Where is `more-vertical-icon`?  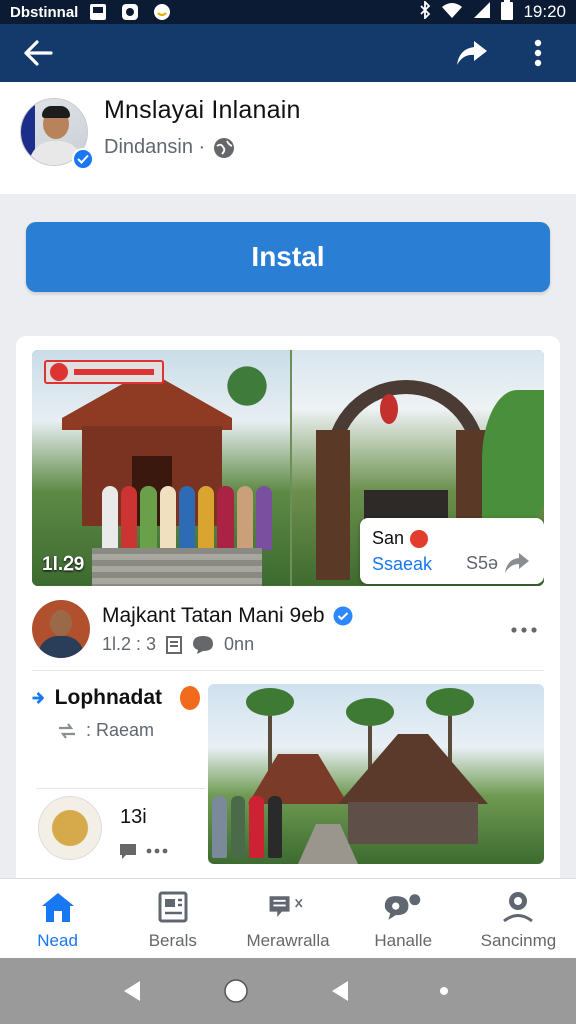 more-vertical-icon is located at coordinates (538, 53).